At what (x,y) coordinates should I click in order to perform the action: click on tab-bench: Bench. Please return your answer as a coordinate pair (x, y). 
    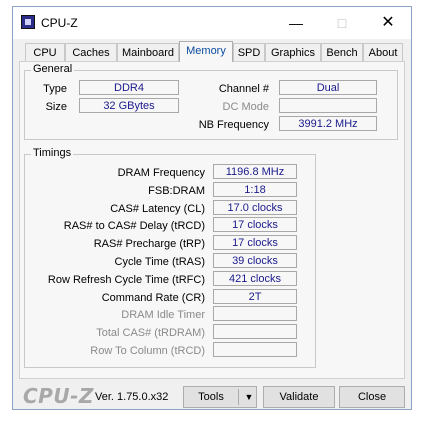
    Looking at the image, I should click on (342, 52).